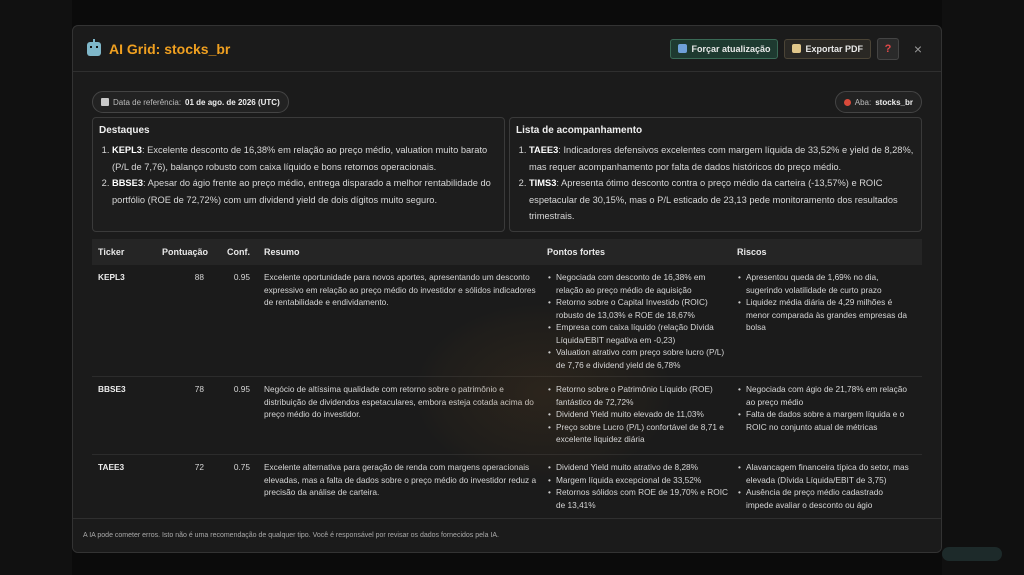 This screenshot has height=575, width=1024. I want to click on robot-icon, so click(94, 47).